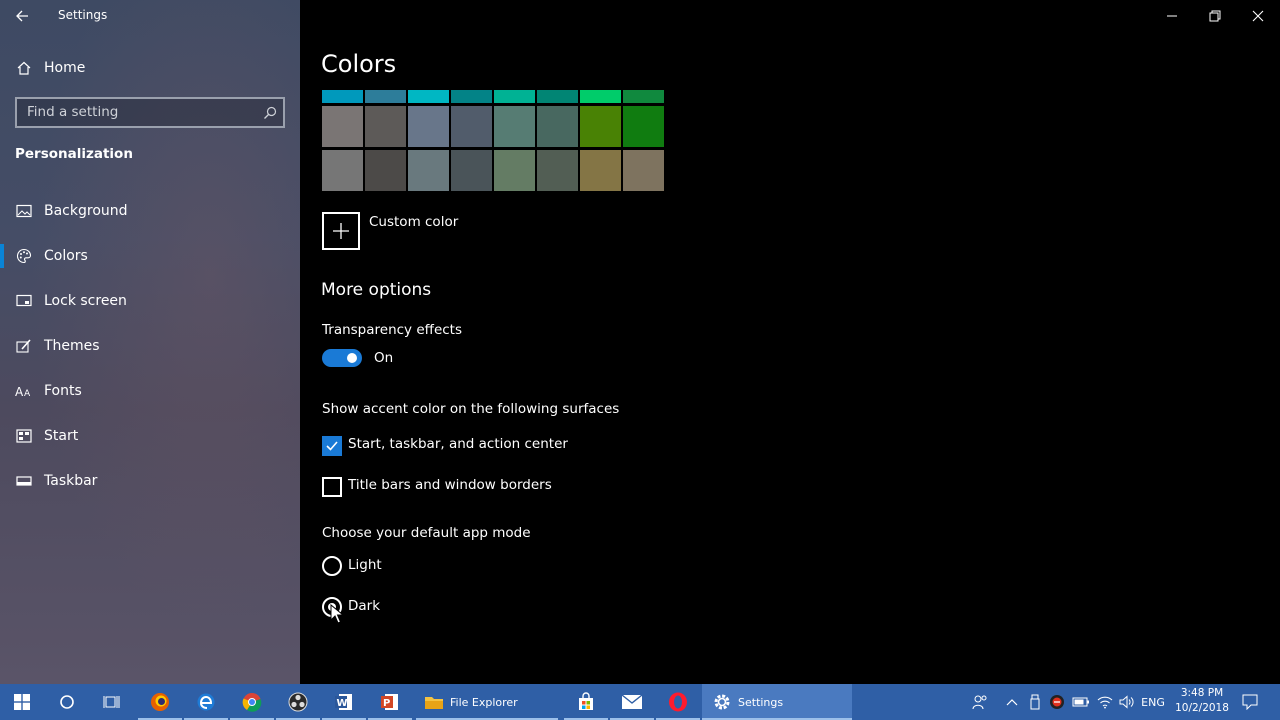 Image resolution: width=1280 pixels, height=720 pixels. I want to click on sidebar-item-label: Fonts, so click(63, 391).